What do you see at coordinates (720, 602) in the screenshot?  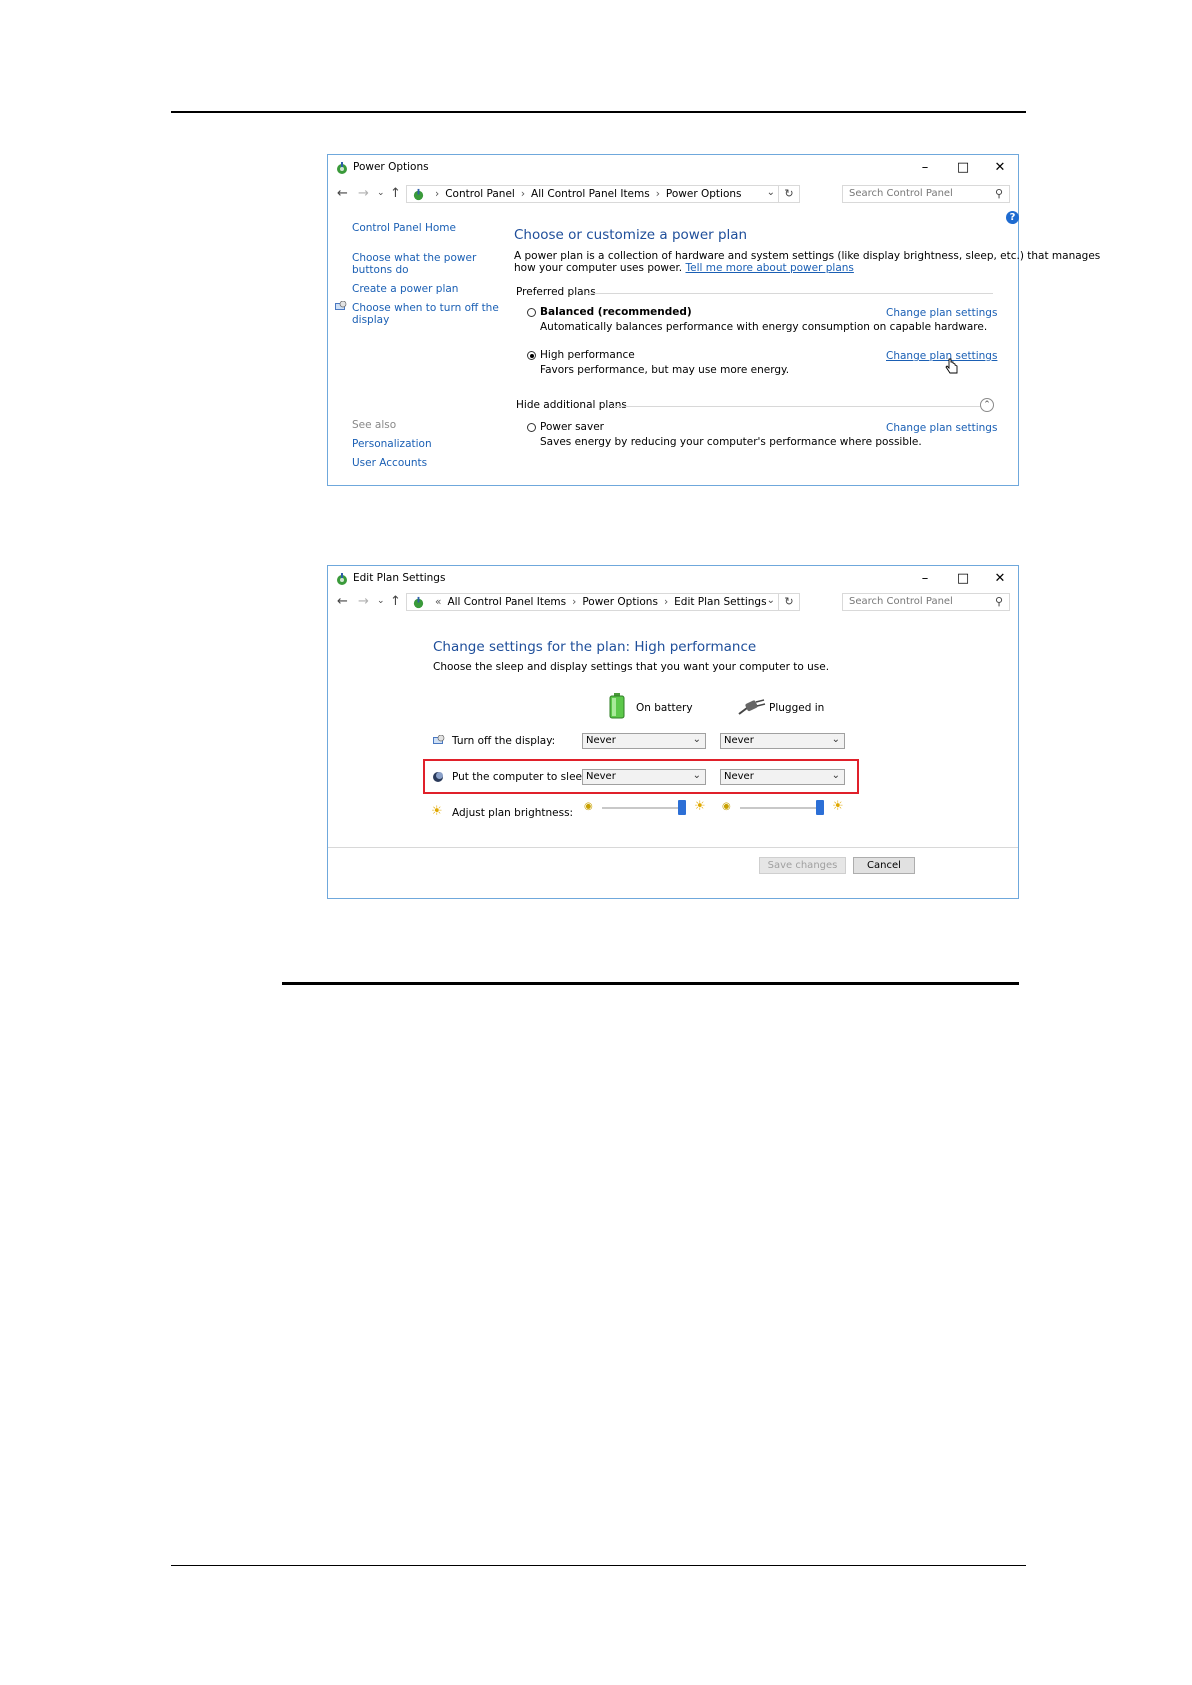 I see `breadcrumb-edit-plan-settings: Edit Plan Settings` at bounding box center [720, 602].